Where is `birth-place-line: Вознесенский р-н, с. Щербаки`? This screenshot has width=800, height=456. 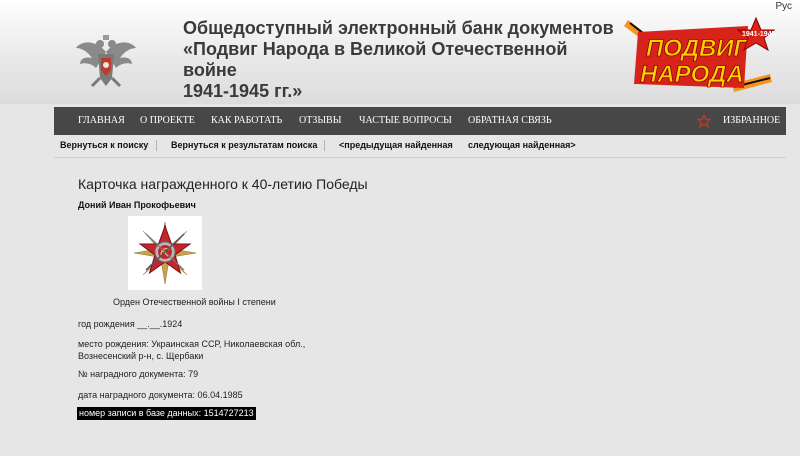
birth-place-line: Вознесенский р-н, с. Щербаки is located at coordinates (141, 356).